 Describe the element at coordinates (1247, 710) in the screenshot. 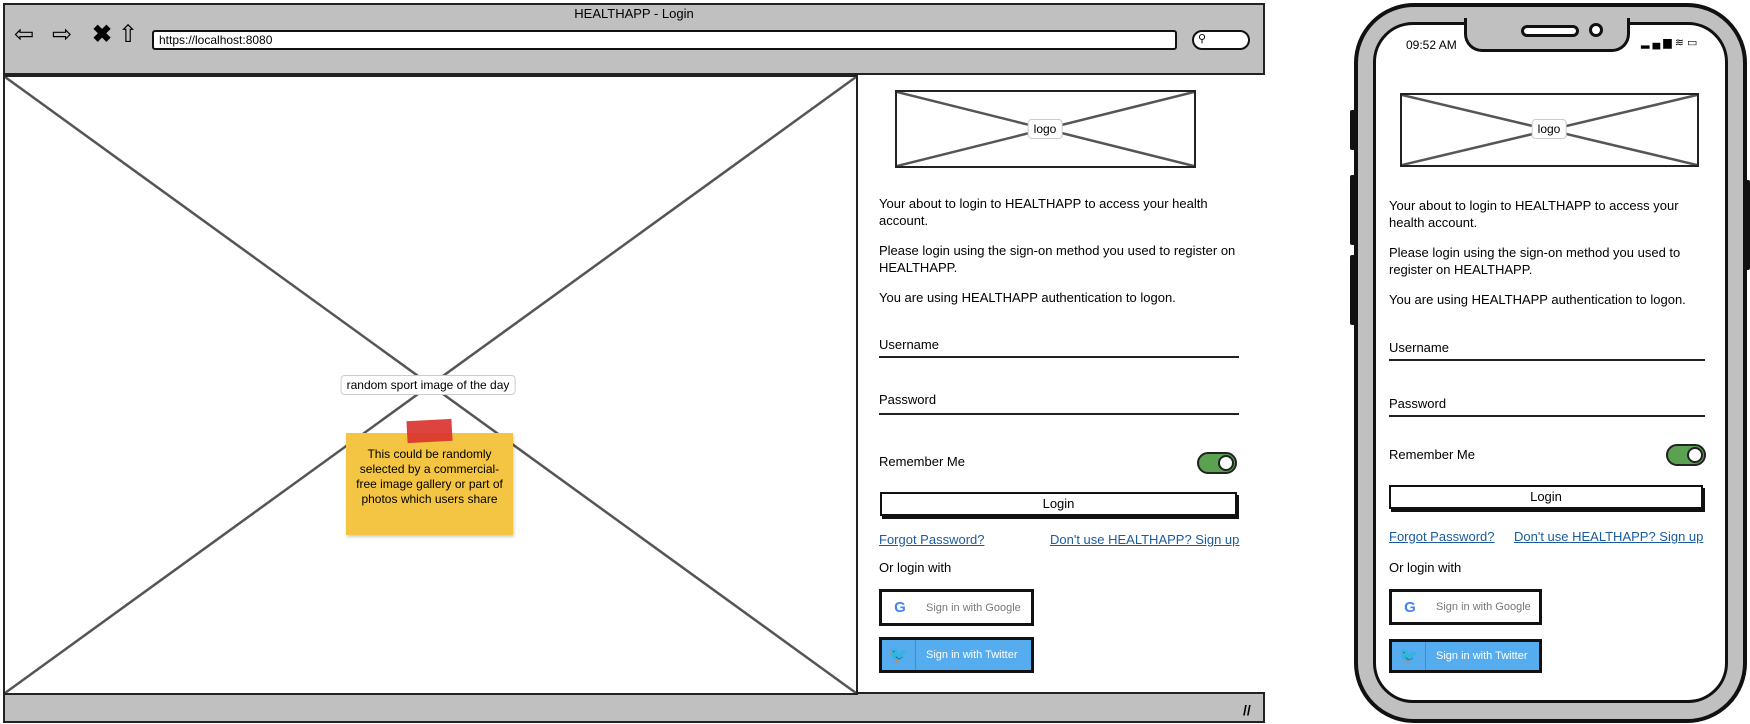

I see `resize-handle-icon: //` at that location.